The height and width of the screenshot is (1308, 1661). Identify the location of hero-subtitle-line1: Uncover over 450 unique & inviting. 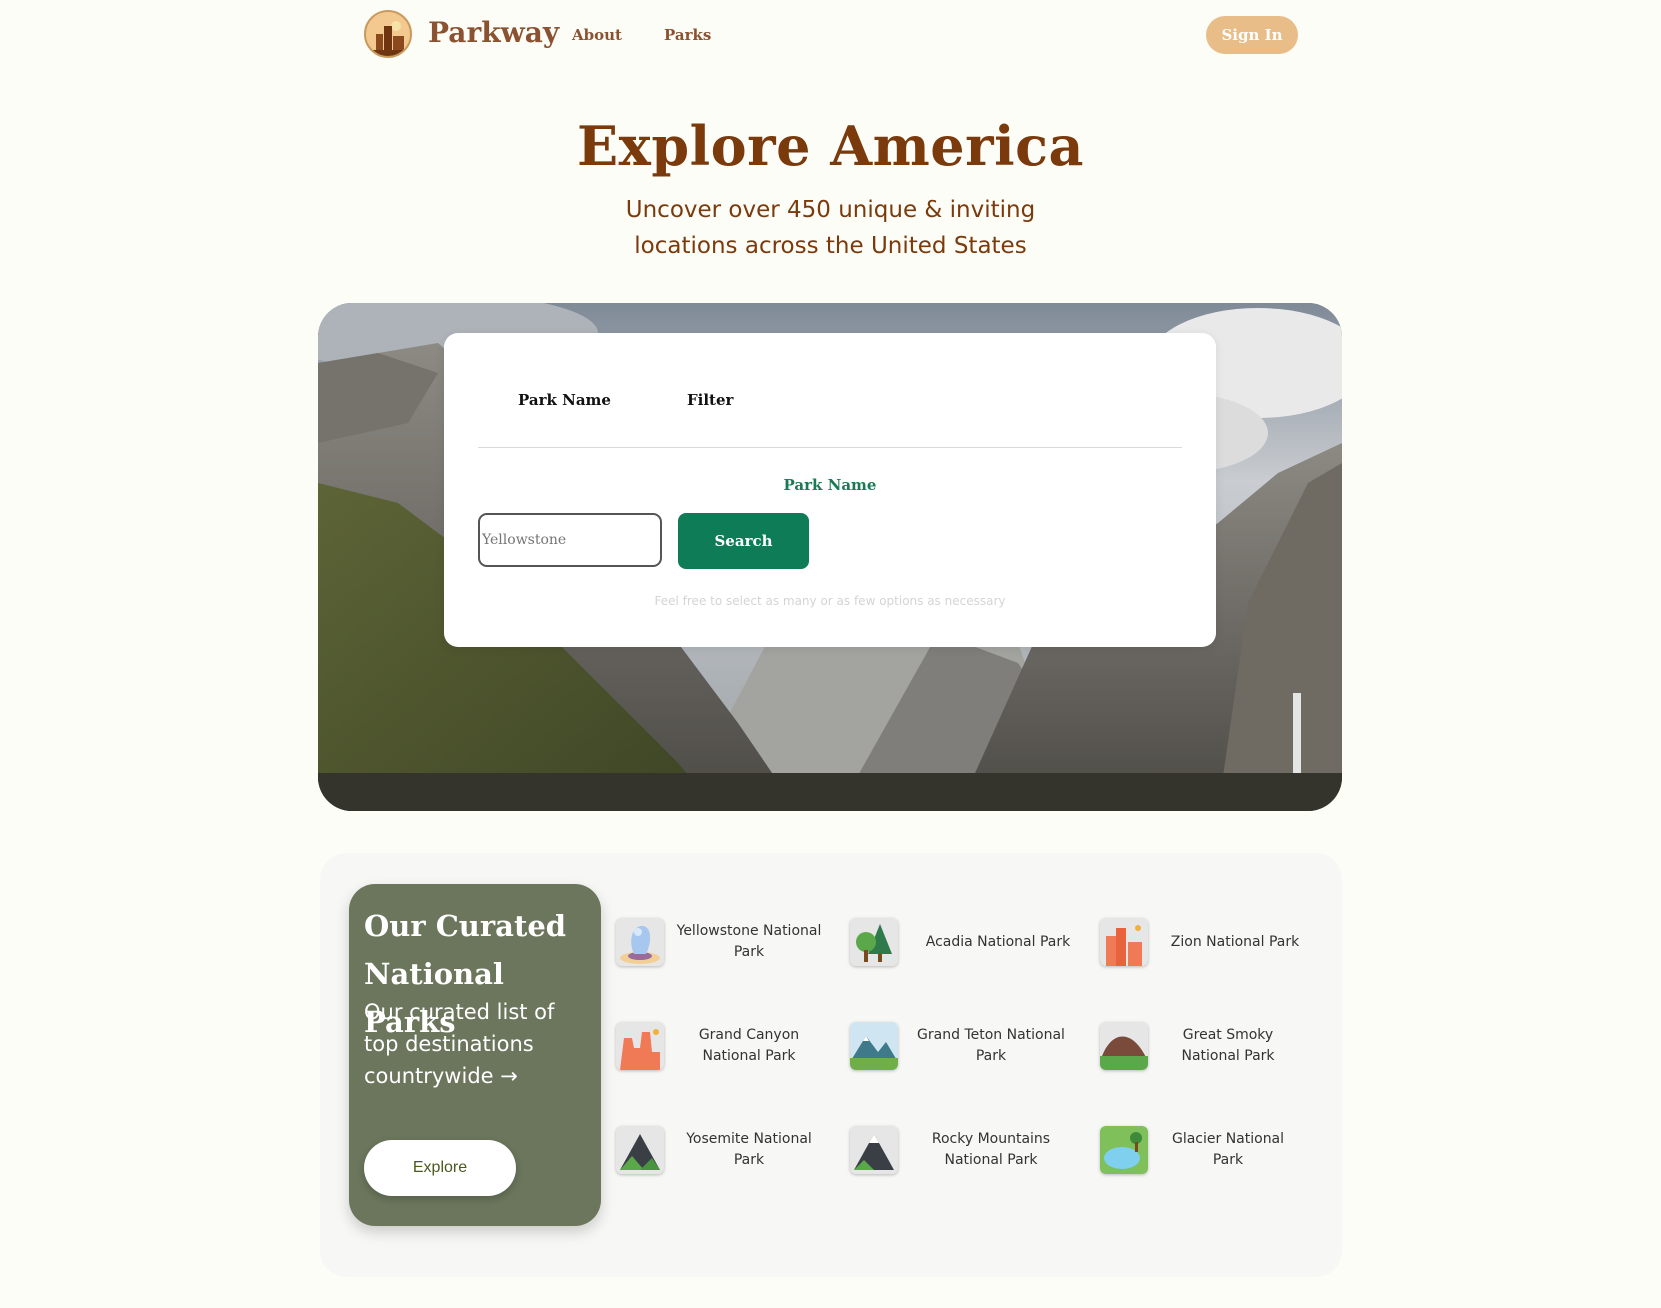
(830, 210).